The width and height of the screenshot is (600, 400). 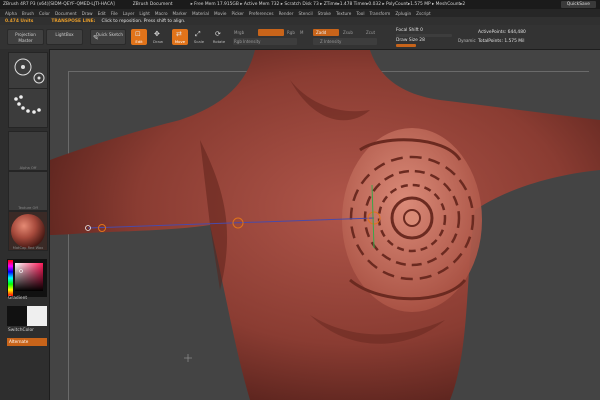 What do you see at coordinates (412, 220) in the screenshot?
I see `ornament-pattern` at bounding box center [412, 220].